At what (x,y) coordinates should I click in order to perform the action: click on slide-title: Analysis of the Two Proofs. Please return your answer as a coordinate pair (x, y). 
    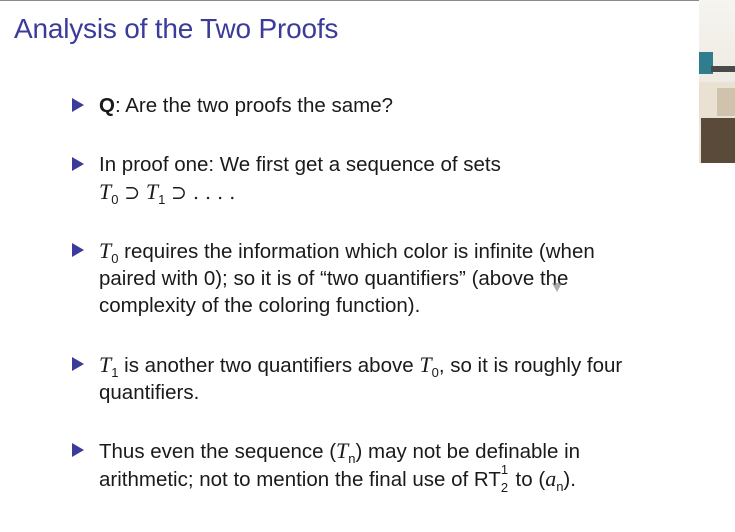
    Looking at the image, I should click on (176, 28).